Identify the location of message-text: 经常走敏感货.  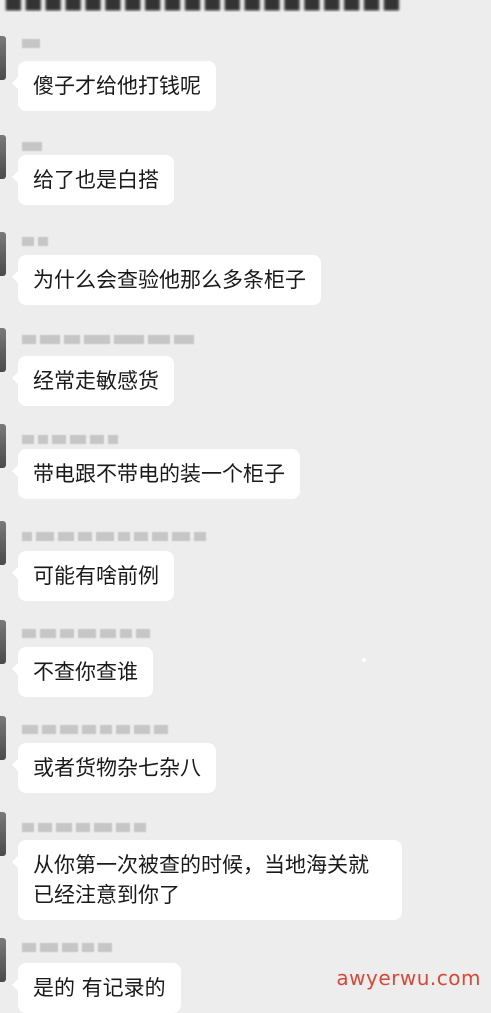
(96, 381).